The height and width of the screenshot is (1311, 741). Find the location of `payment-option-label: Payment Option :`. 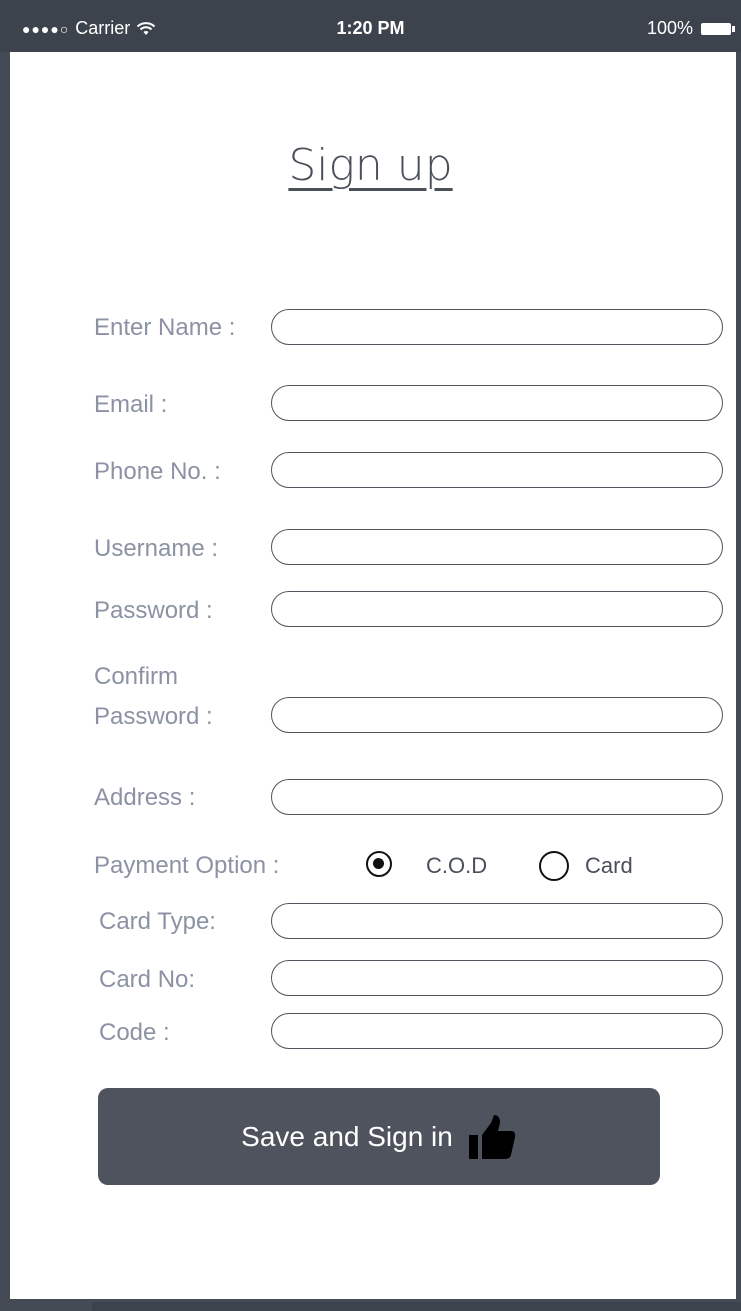

payment-option-label: Payment Option : is located at coordinates (187, 865).